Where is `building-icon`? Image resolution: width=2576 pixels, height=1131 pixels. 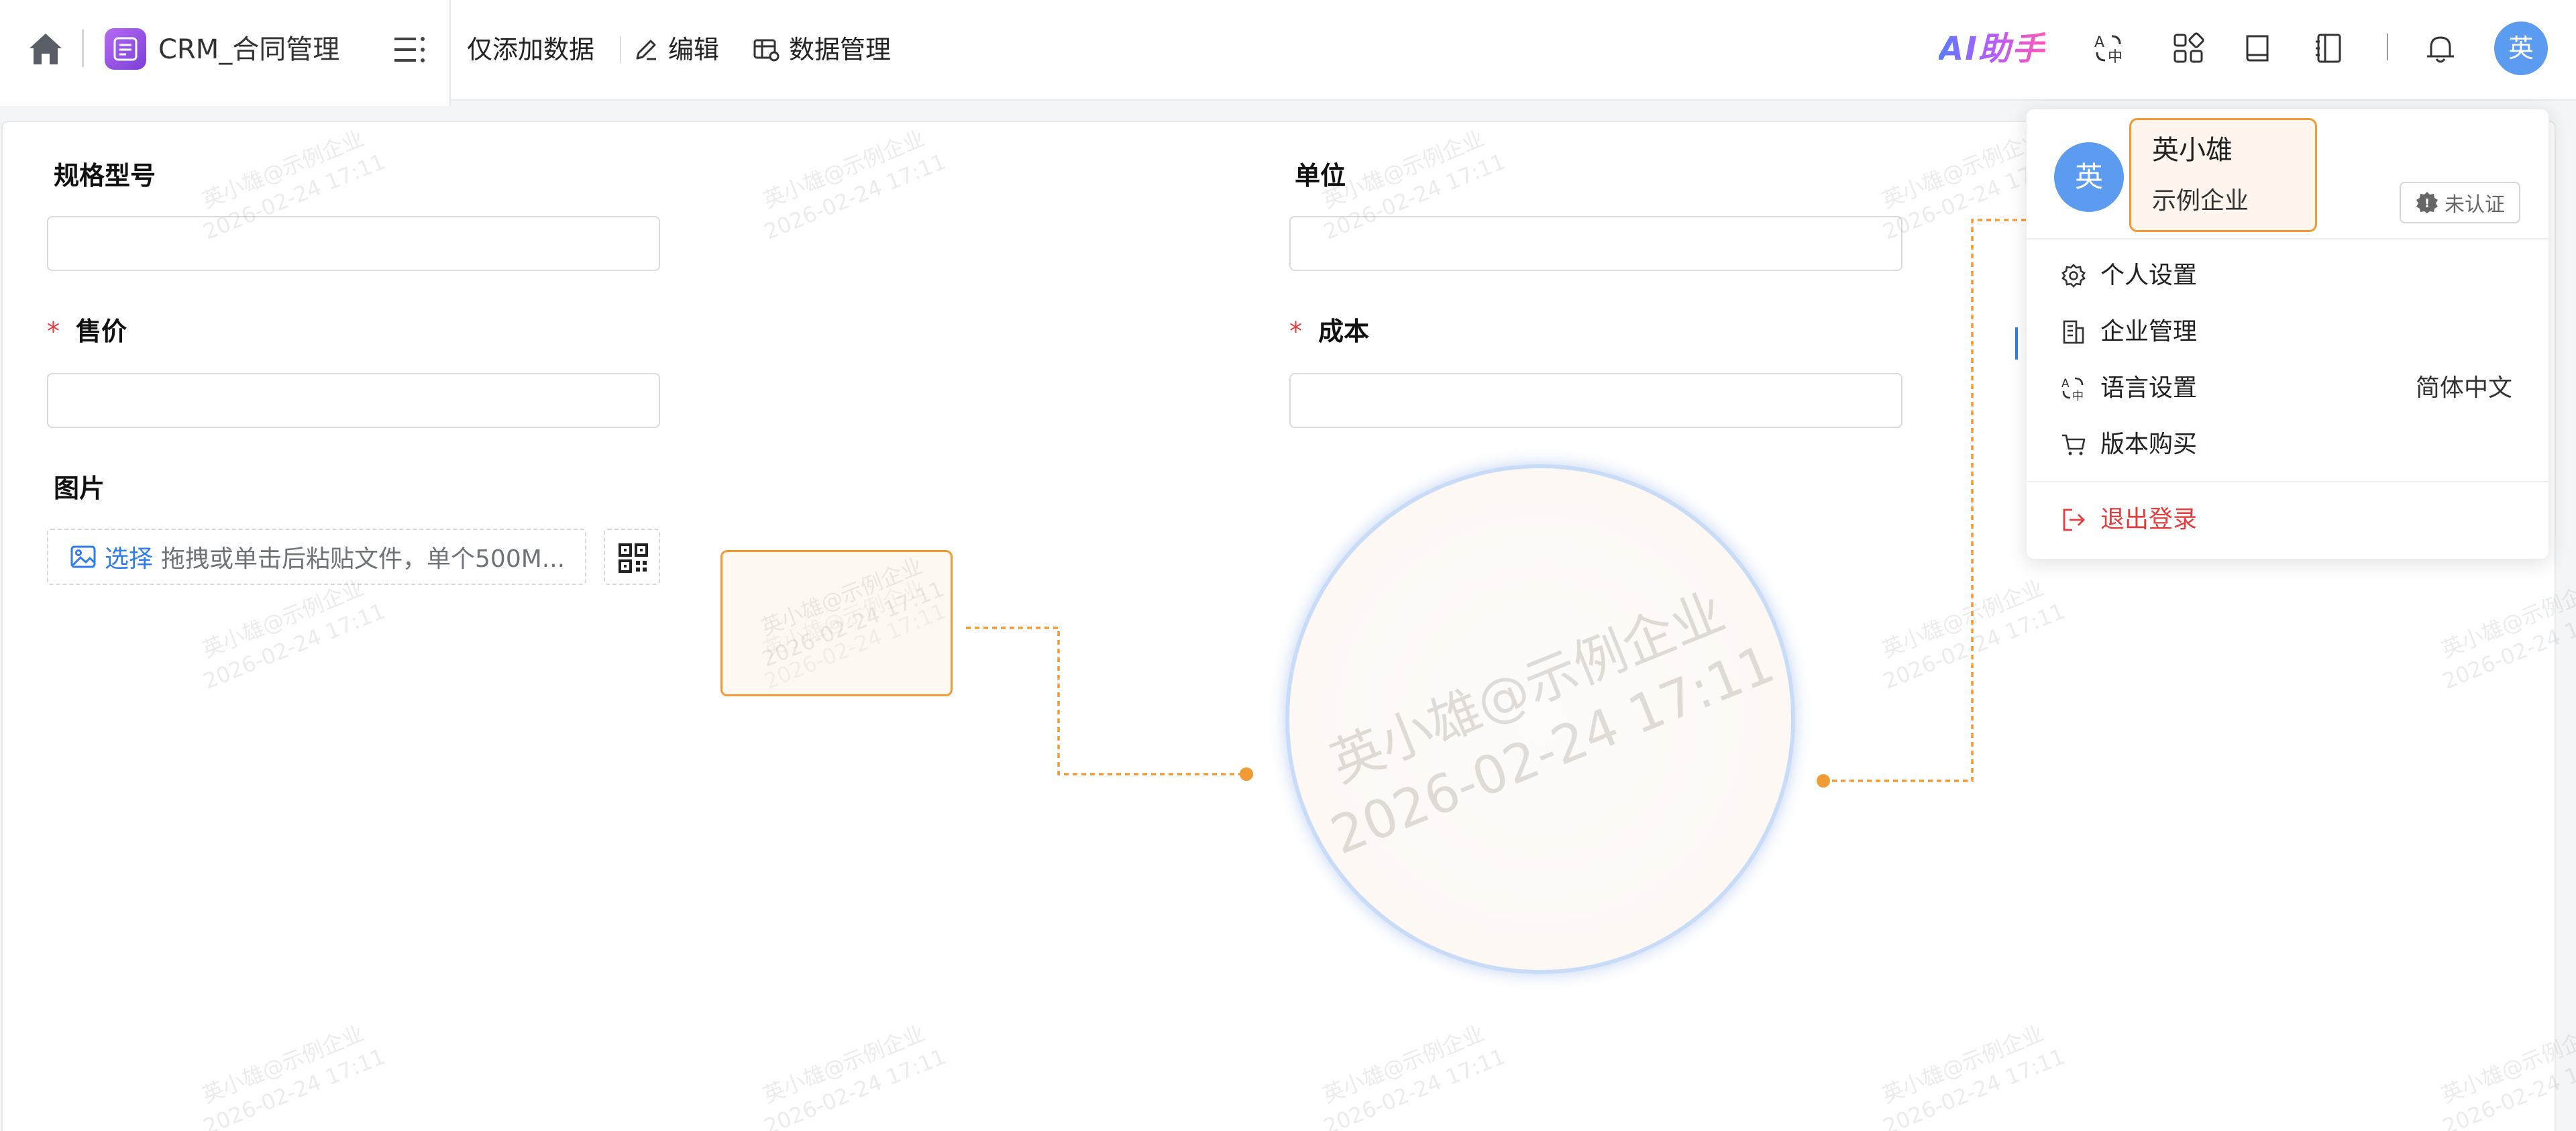
building-icon is located at coordinates (2073, 332).